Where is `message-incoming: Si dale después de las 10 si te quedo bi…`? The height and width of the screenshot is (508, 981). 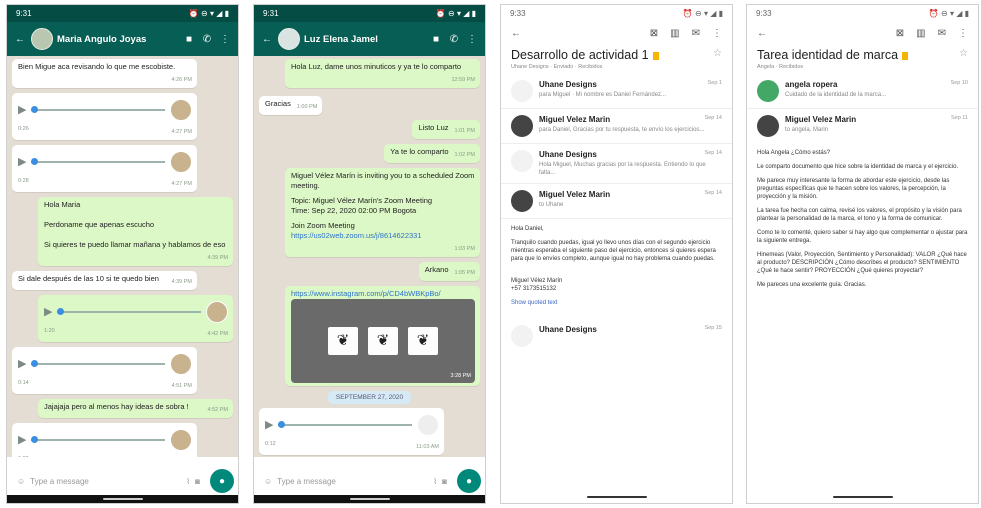 message-incoming: Si dale después de las 10 si te quedo bi… is located at coordinates (104, 280).